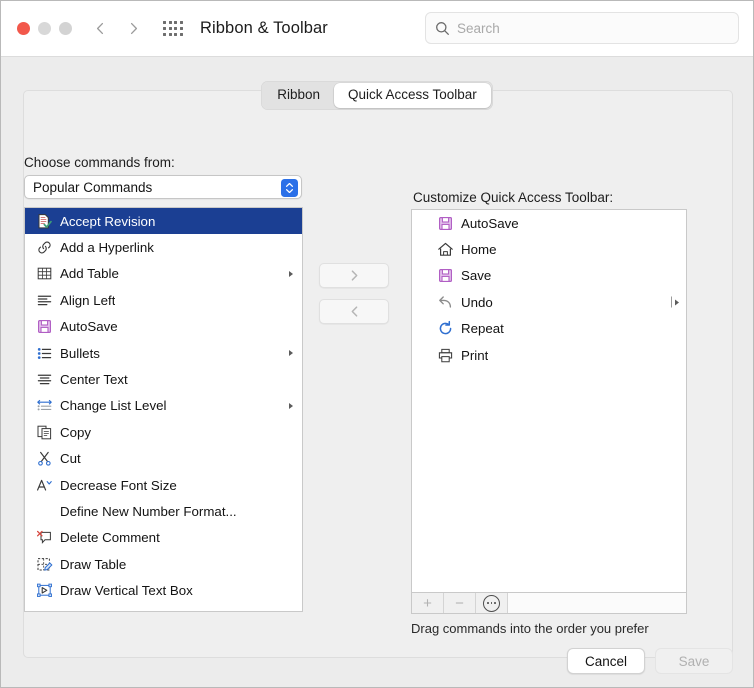 Image resolution: width=754 pixels, height=688 pixels. Describe the element at coordinates (163, 564) in the screenshot. I see `list-item: Draw Table` at that location.